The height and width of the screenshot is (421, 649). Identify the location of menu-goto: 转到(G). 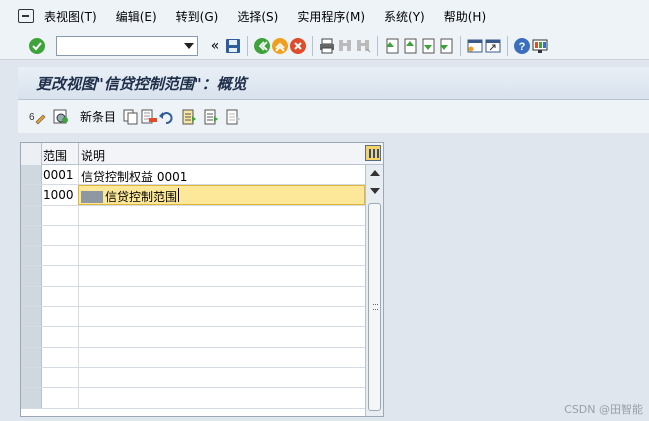
(197, 16).